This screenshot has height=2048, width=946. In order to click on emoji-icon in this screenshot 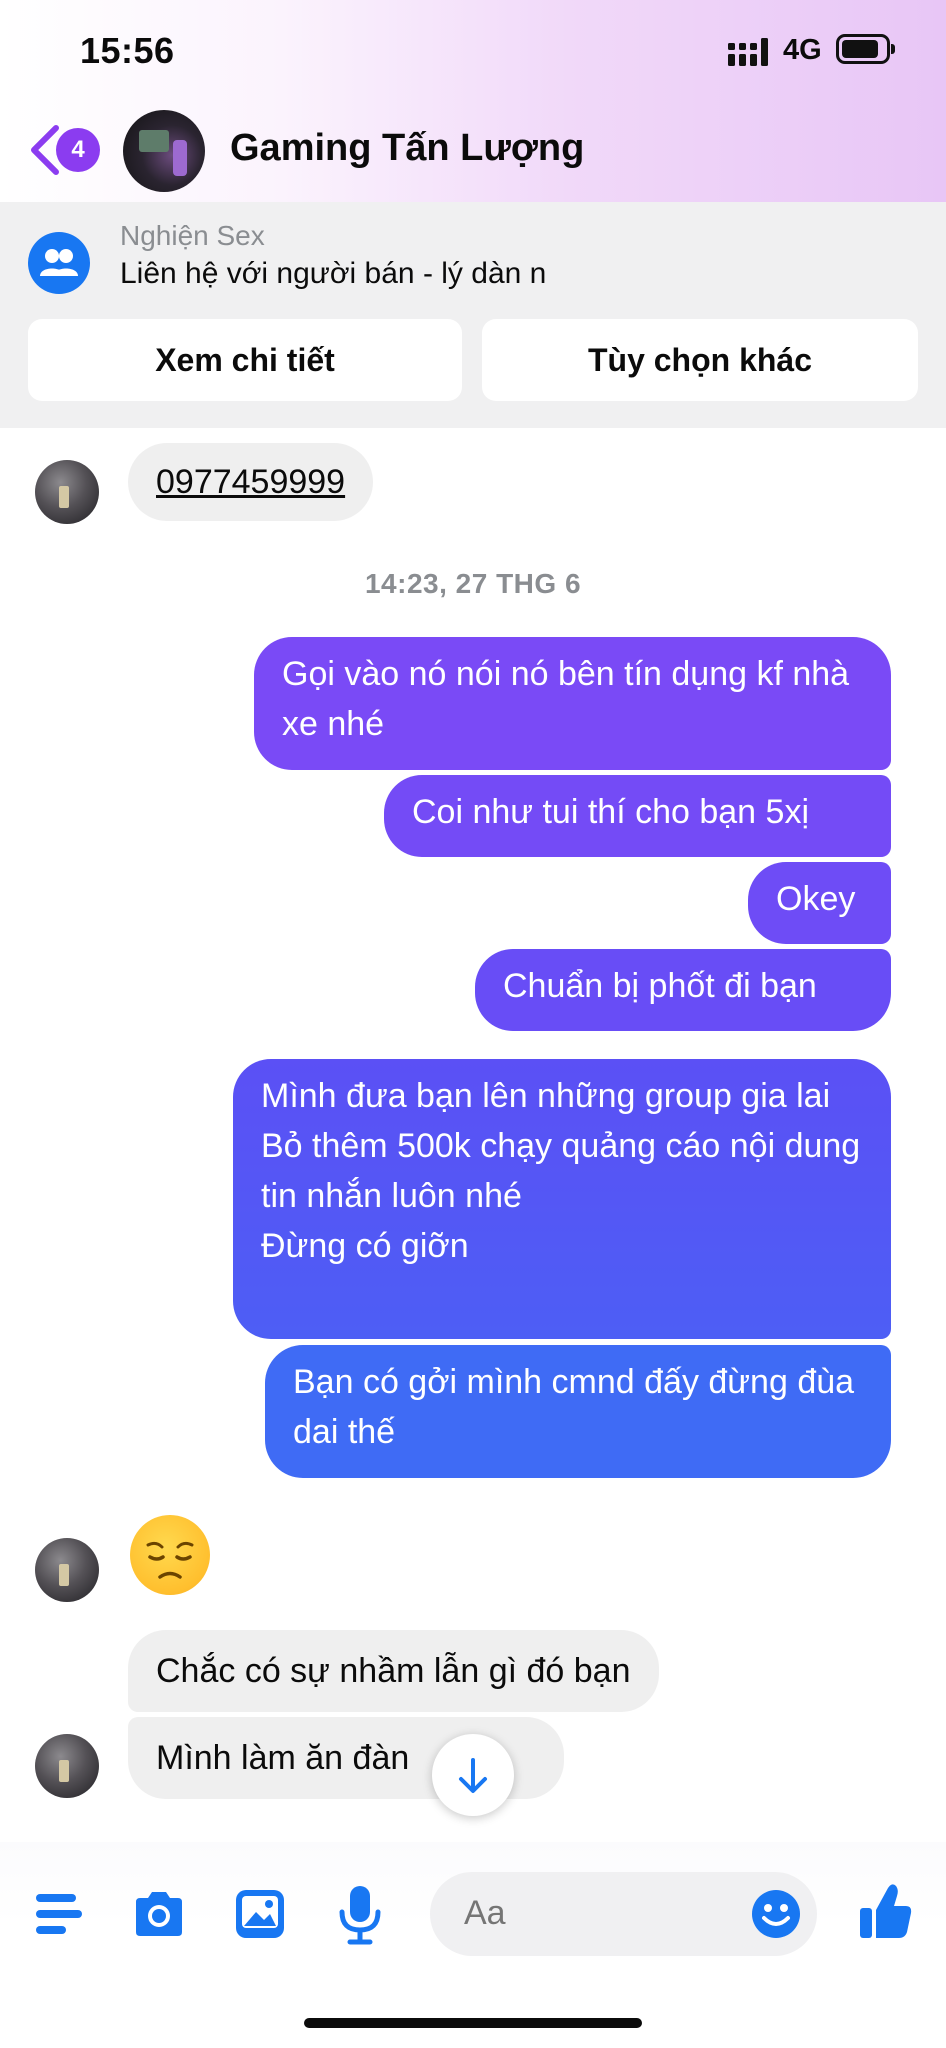, I will do `click(776, 1914)`.